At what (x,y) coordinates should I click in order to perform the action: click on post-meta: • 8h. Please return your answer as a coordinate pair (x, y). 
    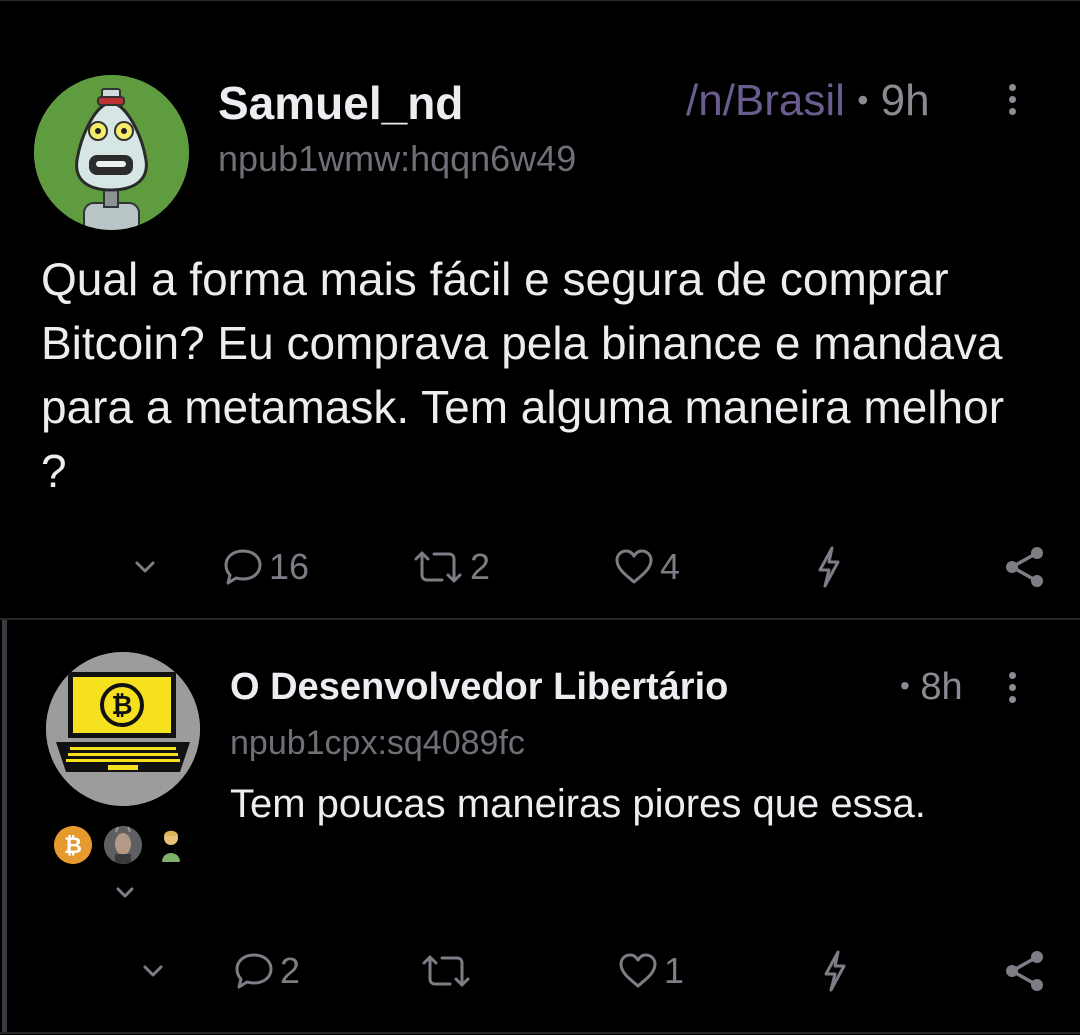
    Looking at the image, I should click on (931, 687).